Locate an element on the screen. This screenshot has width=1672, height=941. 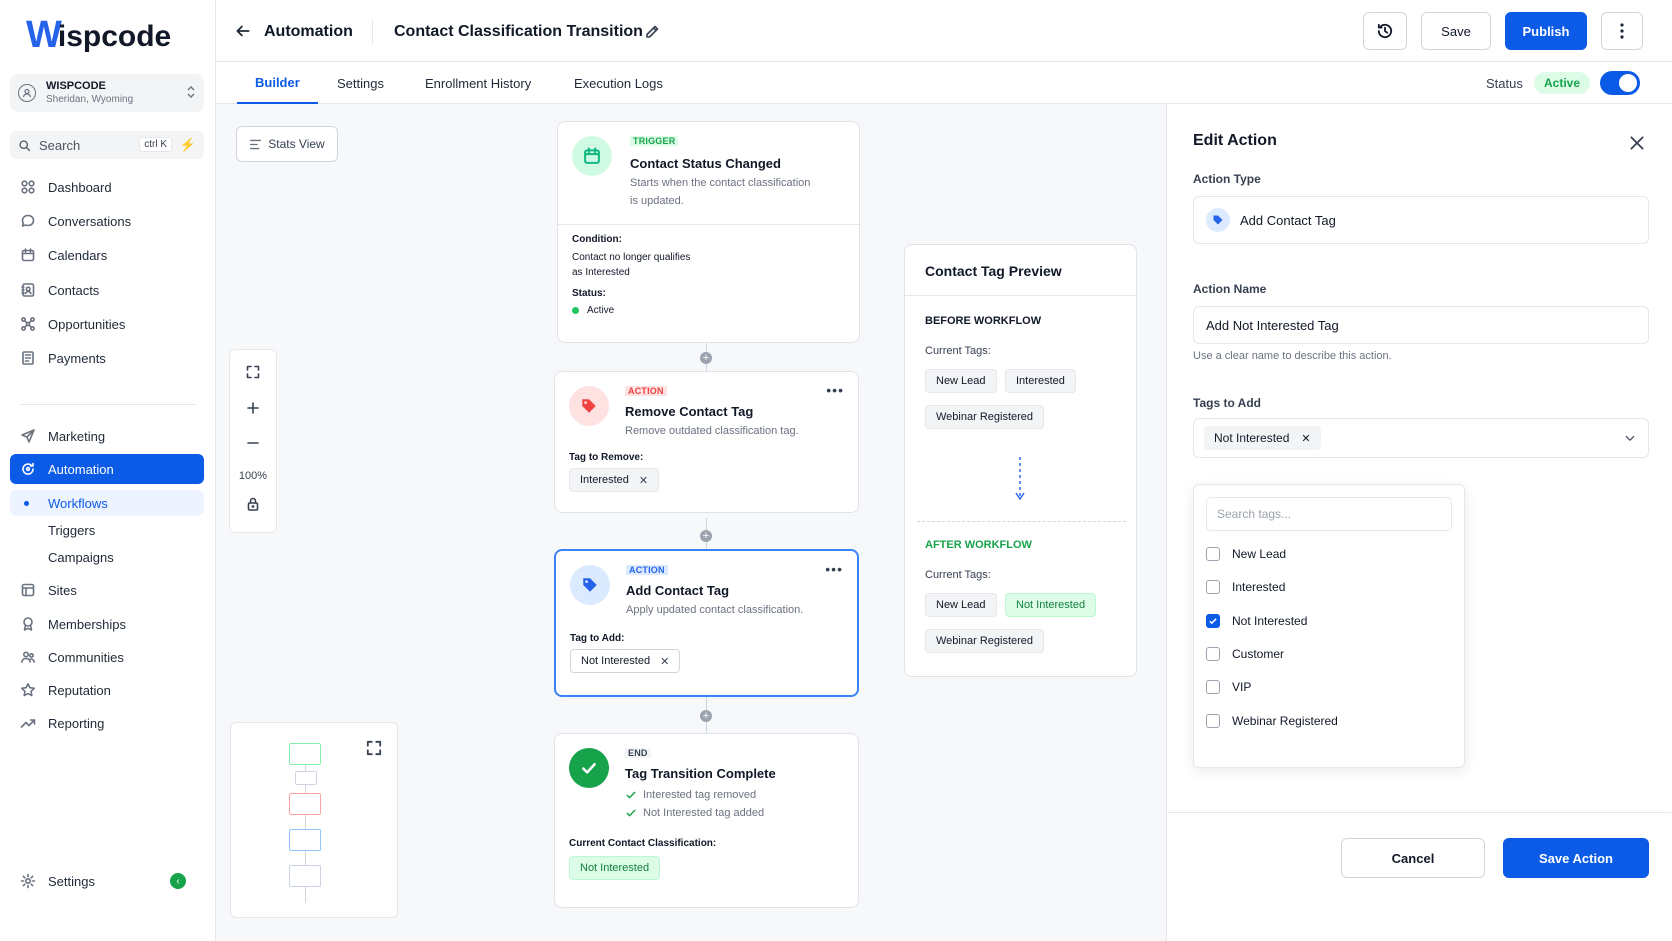
card-description-line: Starts when the contact classification is located at coordinates (720, 183).